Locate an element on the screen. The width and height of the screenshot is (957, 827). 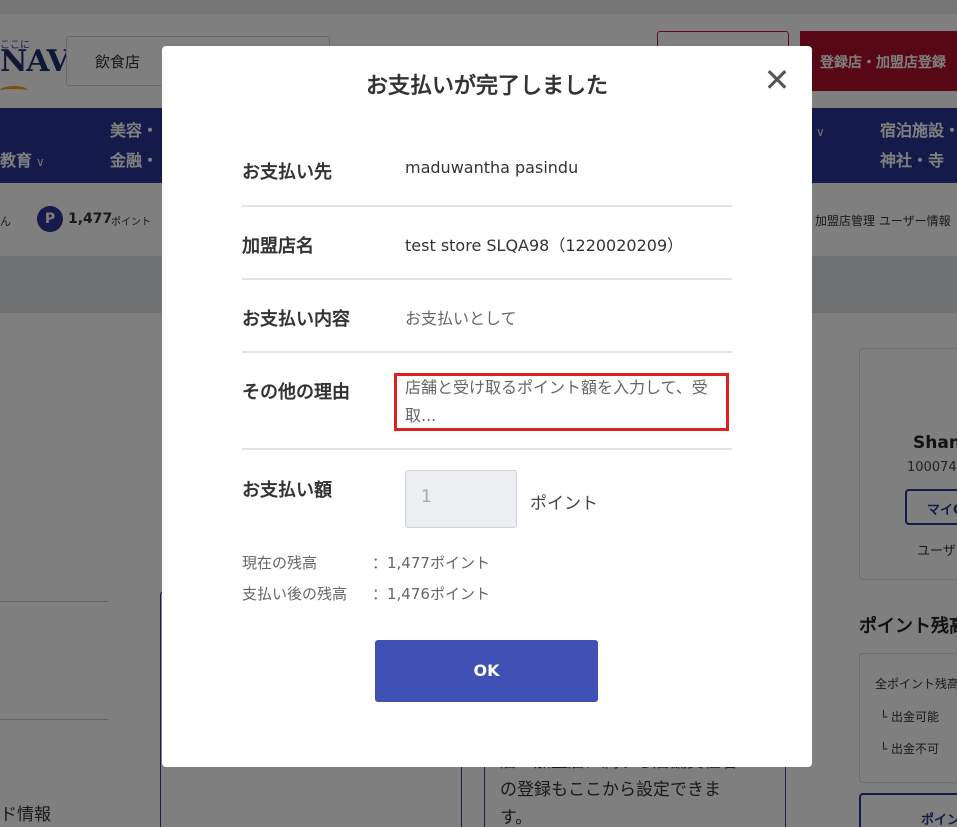
amount-unit: ポイント is located at coordinates (564, 504).